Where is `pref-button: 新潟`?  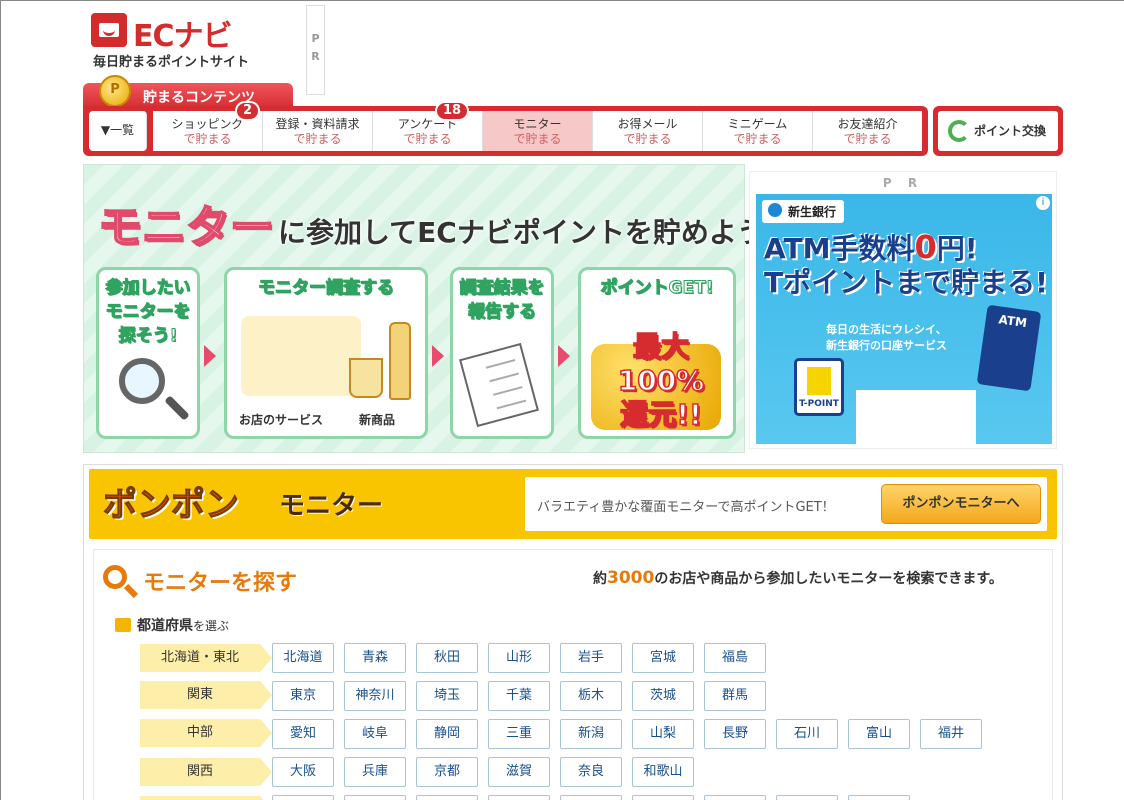
pref-button: 新潟 is located at coordinates (591, 734).